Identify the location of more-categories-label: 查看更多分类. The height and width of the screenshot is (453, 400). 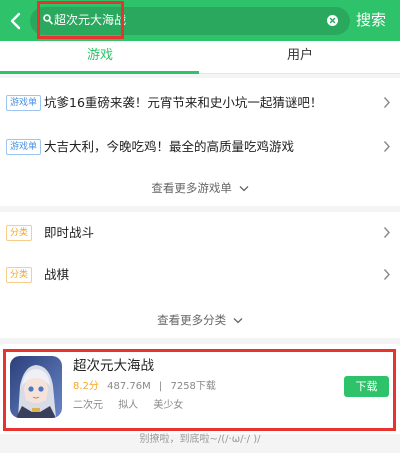
(192, 320).